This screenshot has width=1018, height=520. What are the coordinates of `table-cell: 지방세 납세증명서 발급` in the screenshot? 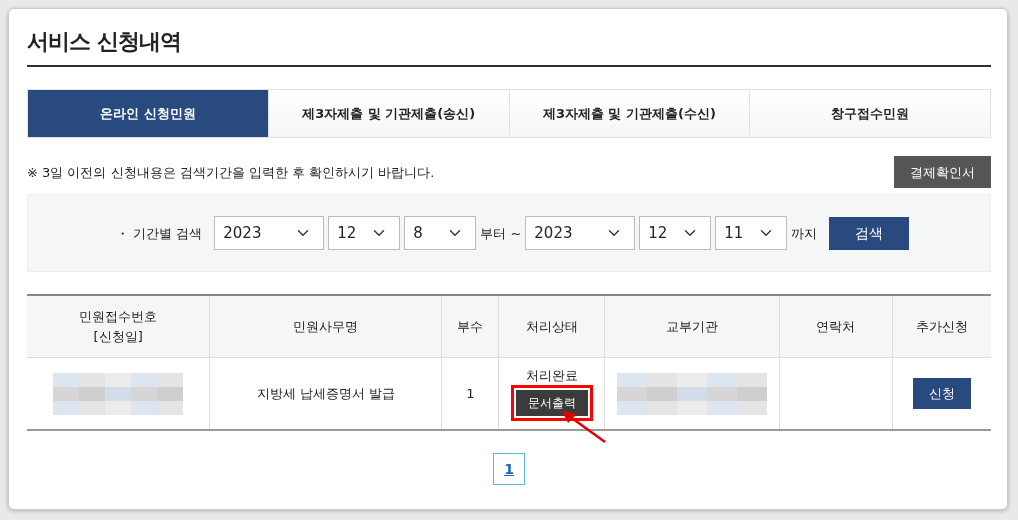 It's located at (325, 393).